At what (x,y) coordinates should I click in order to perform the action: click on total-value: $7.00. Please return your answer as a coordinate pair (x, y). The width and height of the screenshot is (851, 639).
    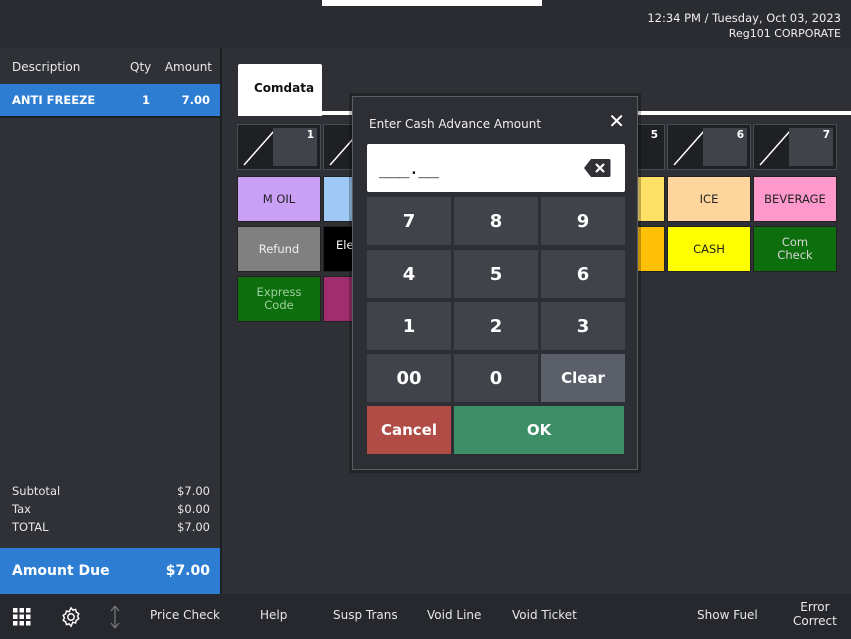
    Looking at the image, I should click on (193, 527).